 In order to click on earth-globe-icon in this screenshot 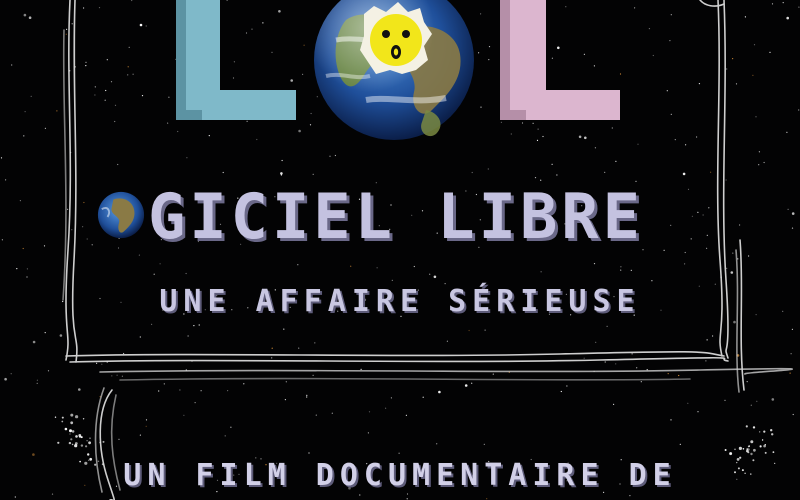, I will do `click(394, 70)`.